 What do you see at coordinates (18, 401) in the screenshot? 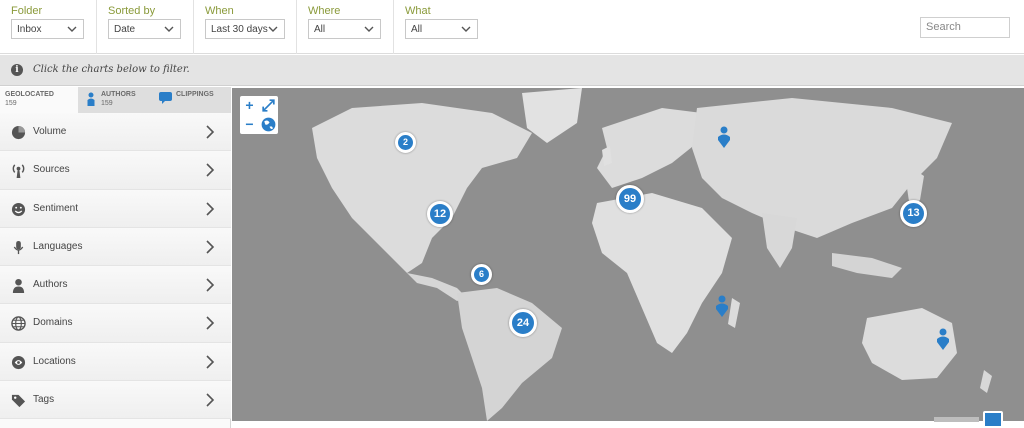
I see `tag-icon` at bounding box center [18, 401].